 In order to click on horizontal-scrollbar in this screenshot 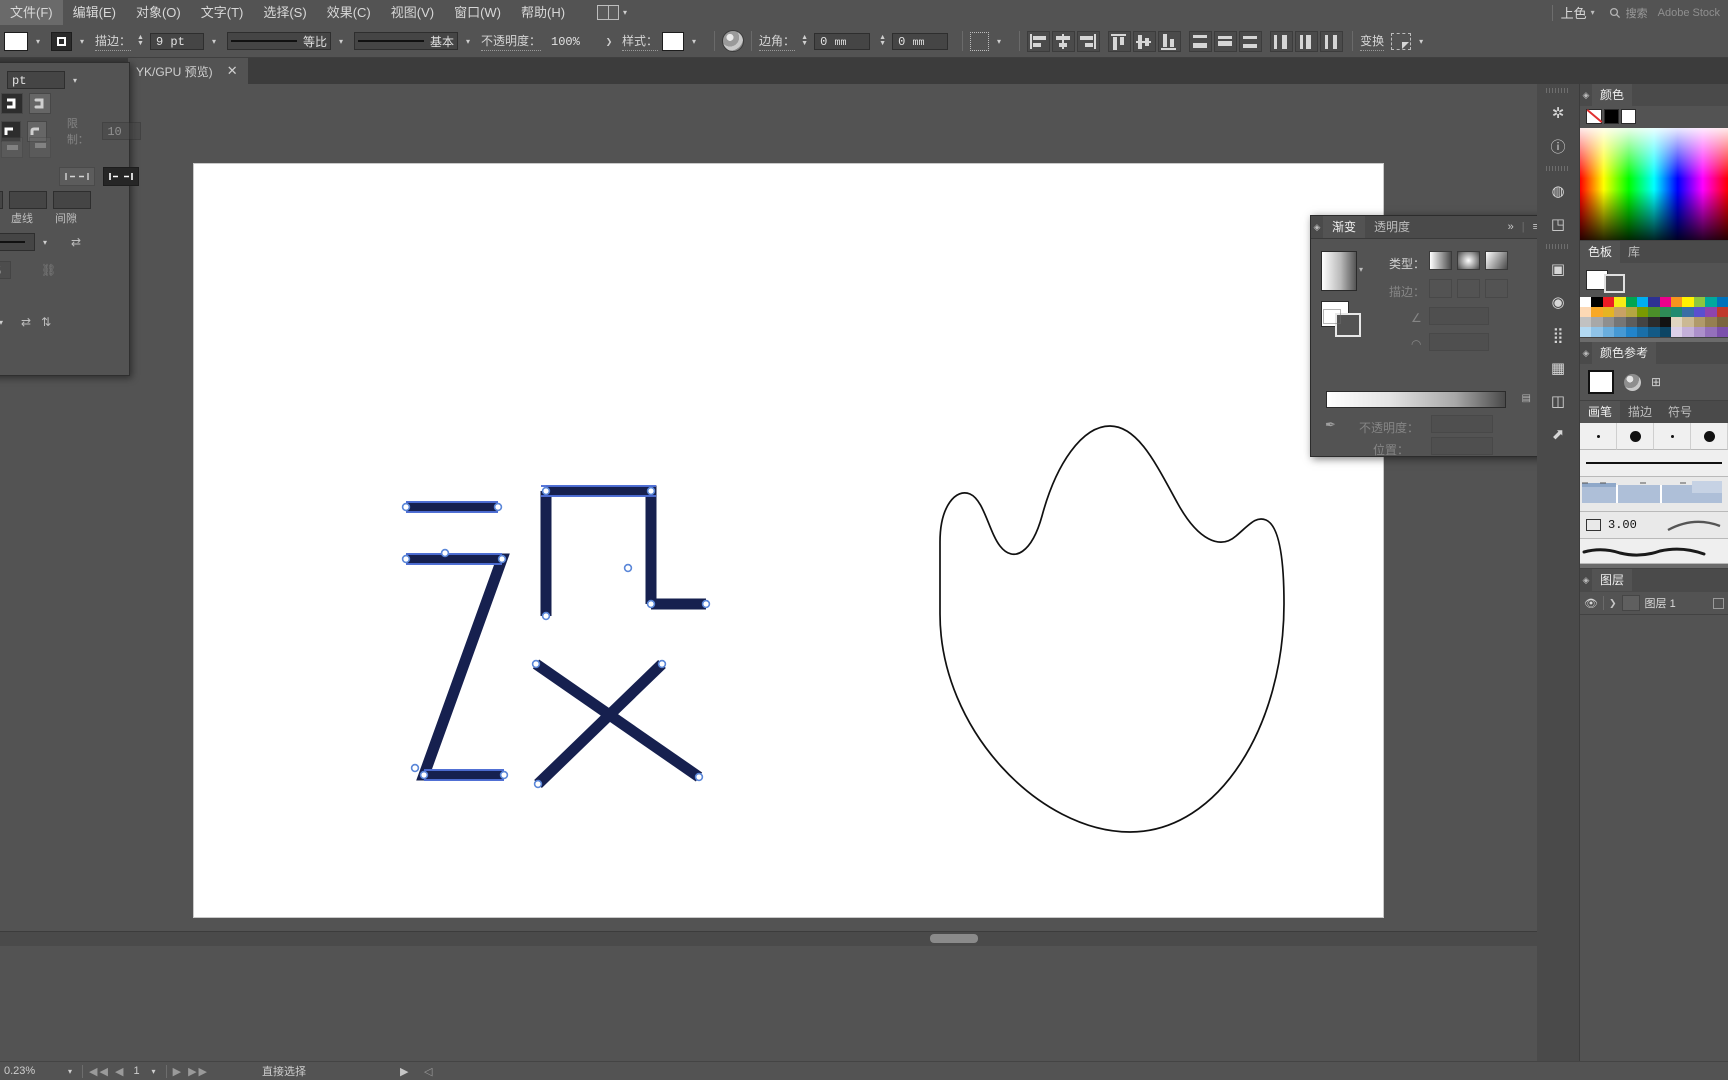, I will do `click(769, 938)`.